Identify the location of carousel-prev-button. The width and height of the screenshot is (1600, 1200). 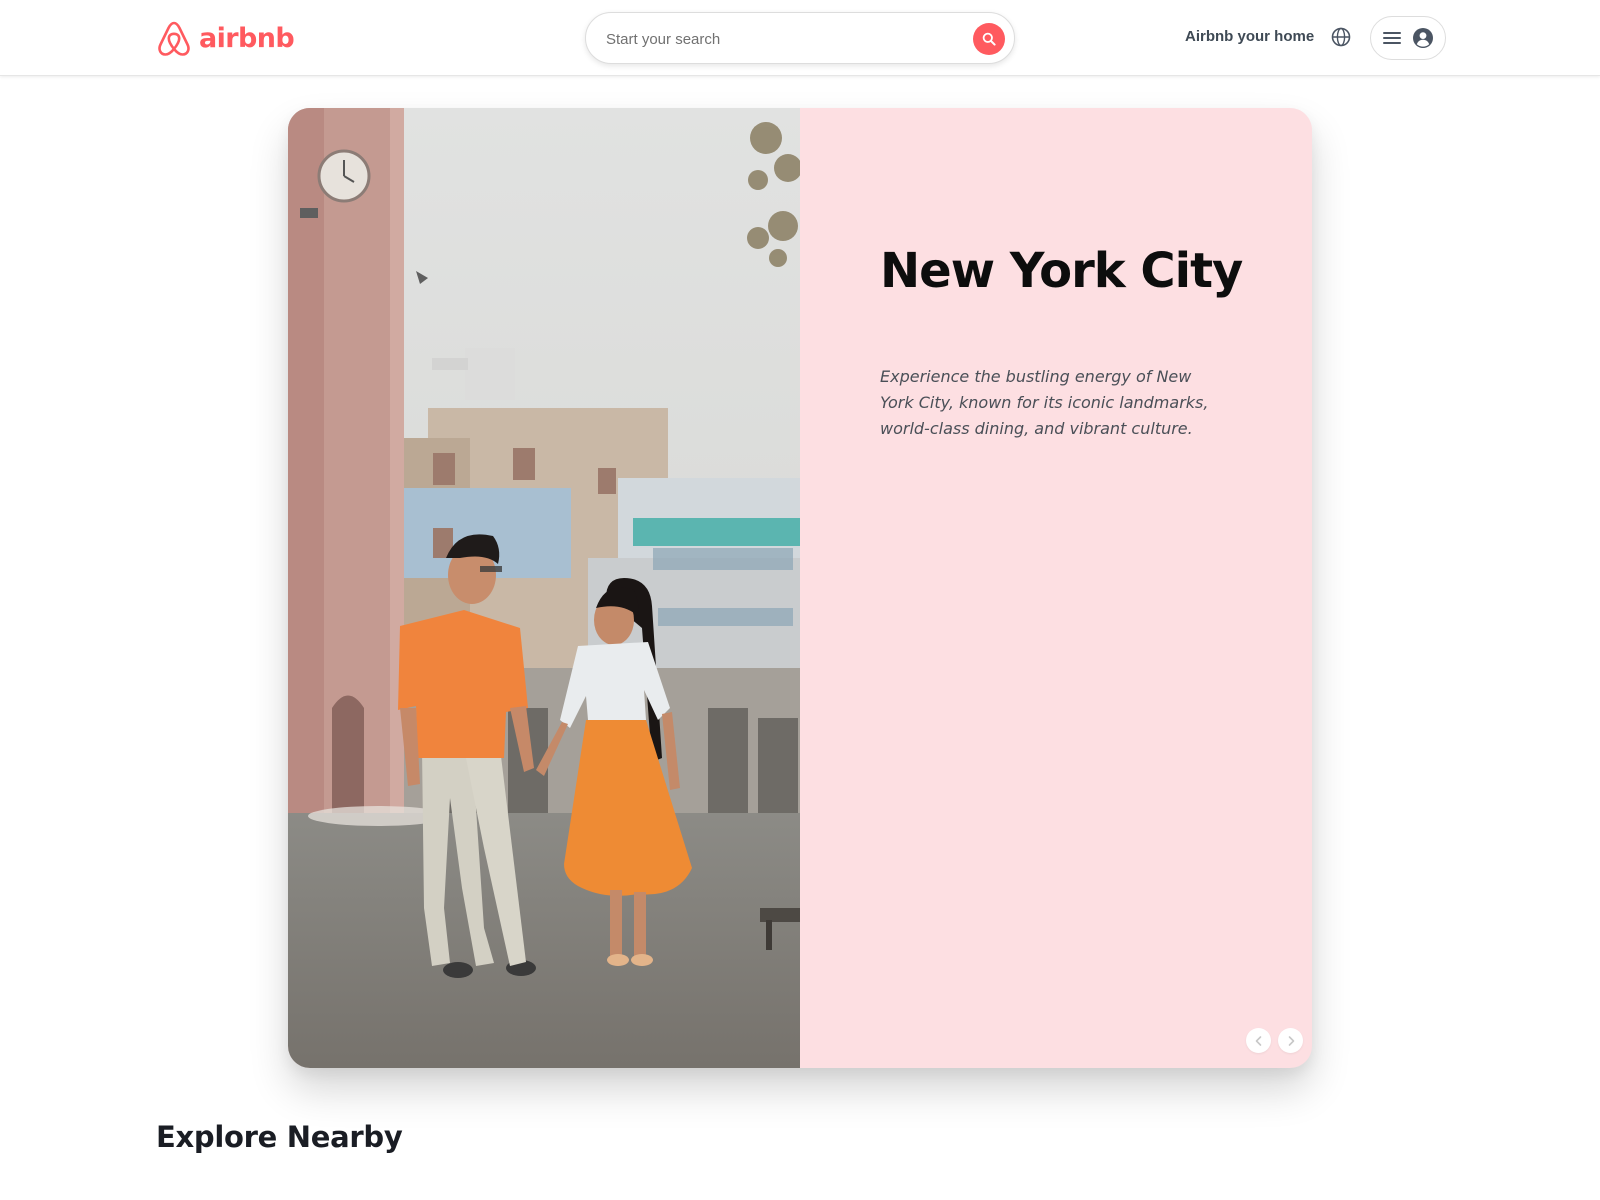
(1258, 1040).